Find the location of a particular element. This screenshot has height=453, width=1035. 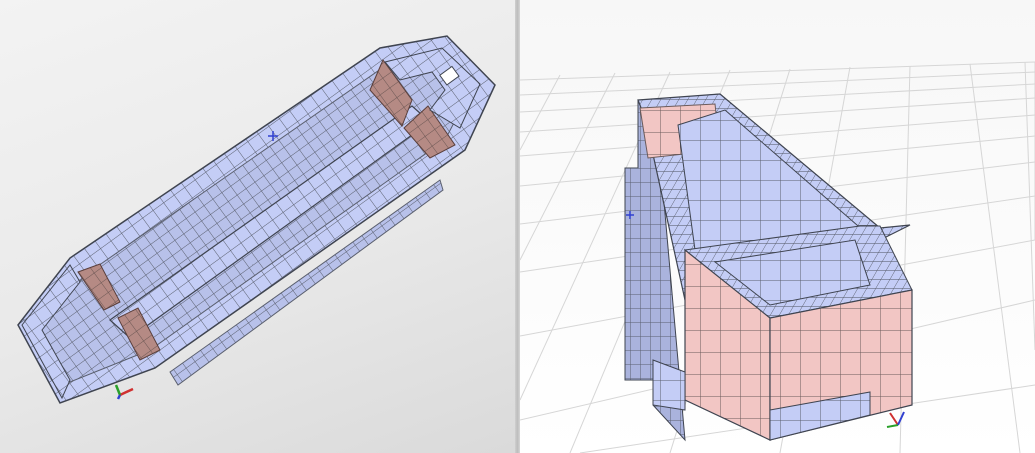

ground-floor-left is located at coordinates (669, 385).